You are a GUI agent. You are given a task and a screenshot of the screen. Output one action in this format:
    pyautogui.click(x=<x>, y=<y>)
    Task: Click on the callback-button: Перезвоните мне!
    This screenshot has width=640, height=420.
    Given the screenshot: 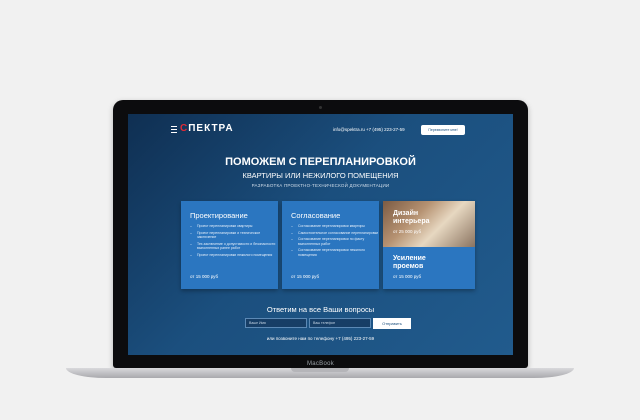 What is the action you would take?
    pyautogui.click(x=443, y=130)
    